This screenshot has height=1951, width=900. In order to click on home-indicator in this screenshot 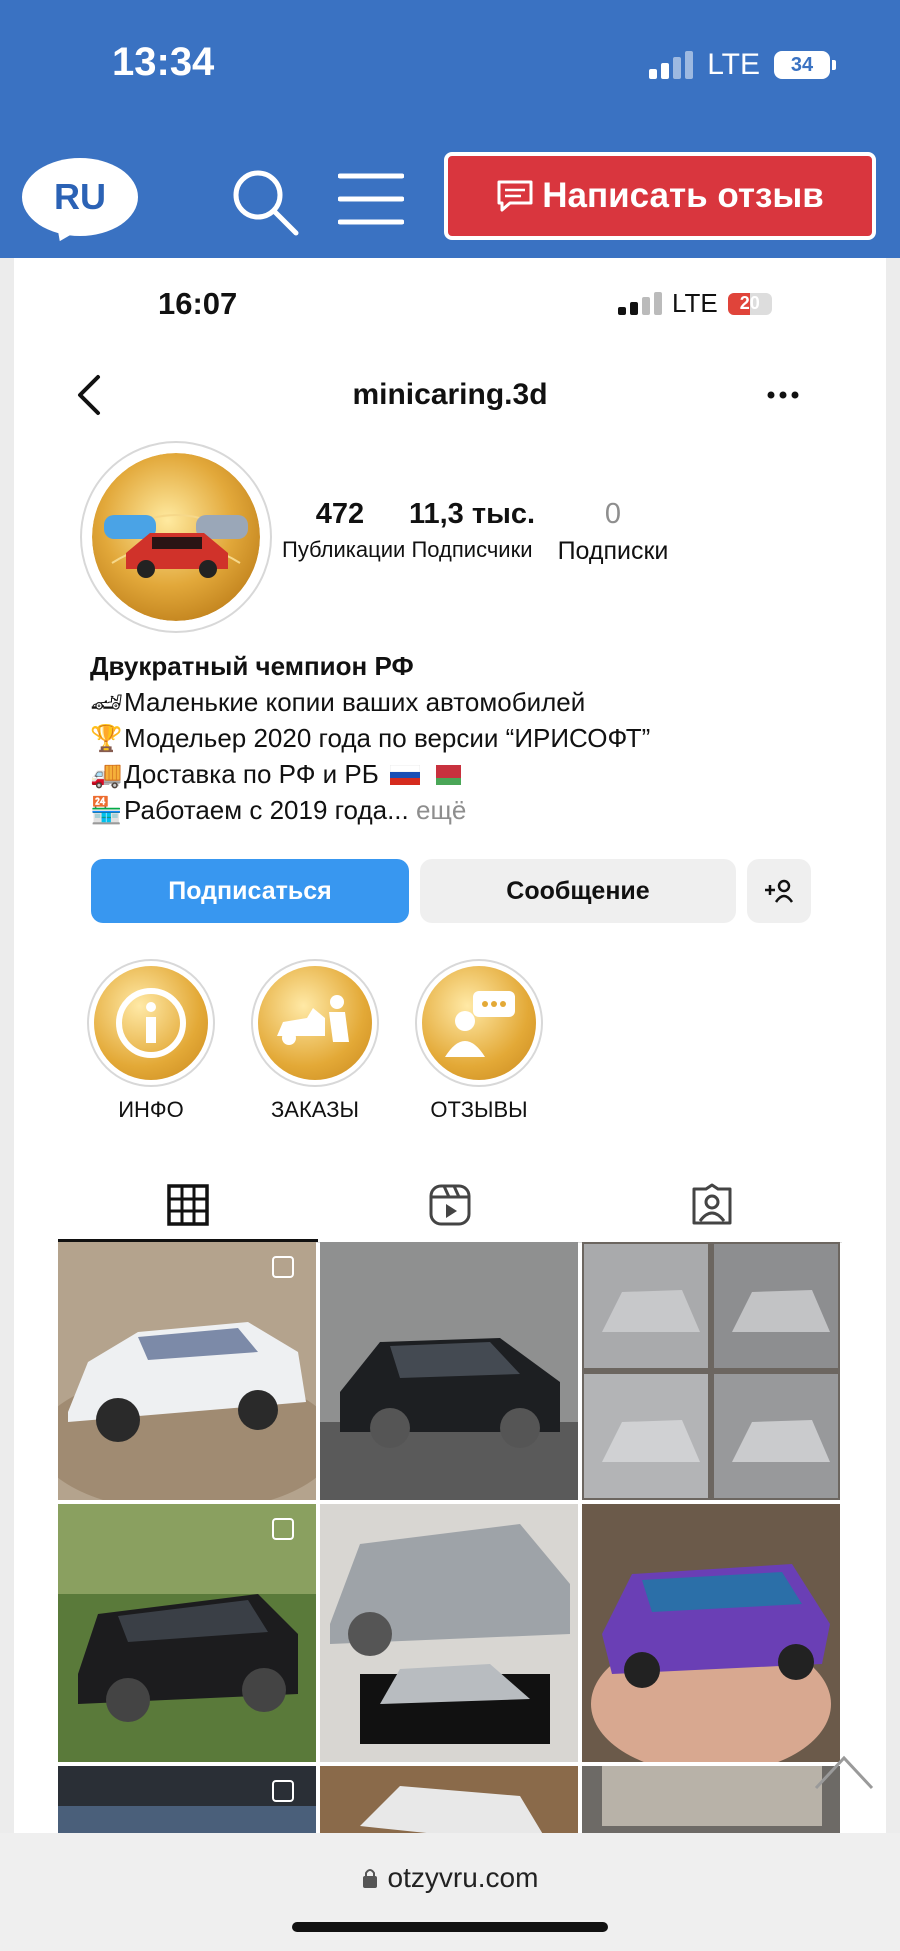, I will do `click(450, 1927)`.